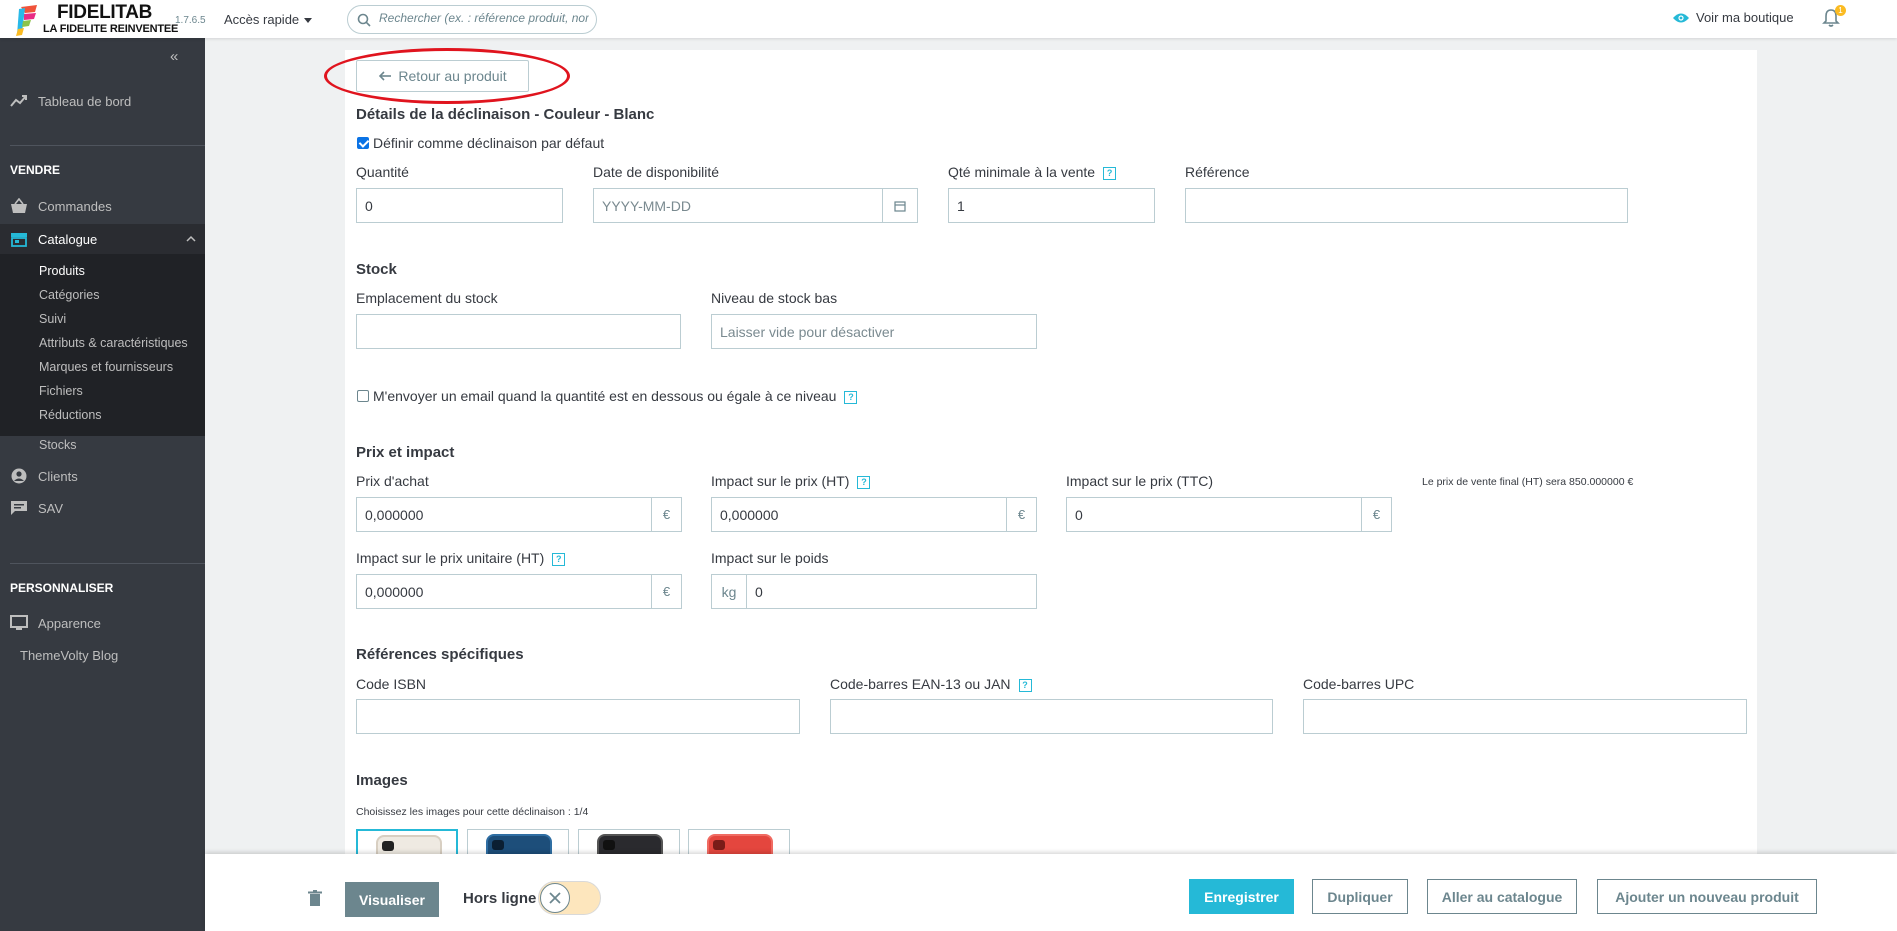 This screenshot has height=931, width=1897. I want to click on quick-access-label: Accès rapide, so click(262, 19).